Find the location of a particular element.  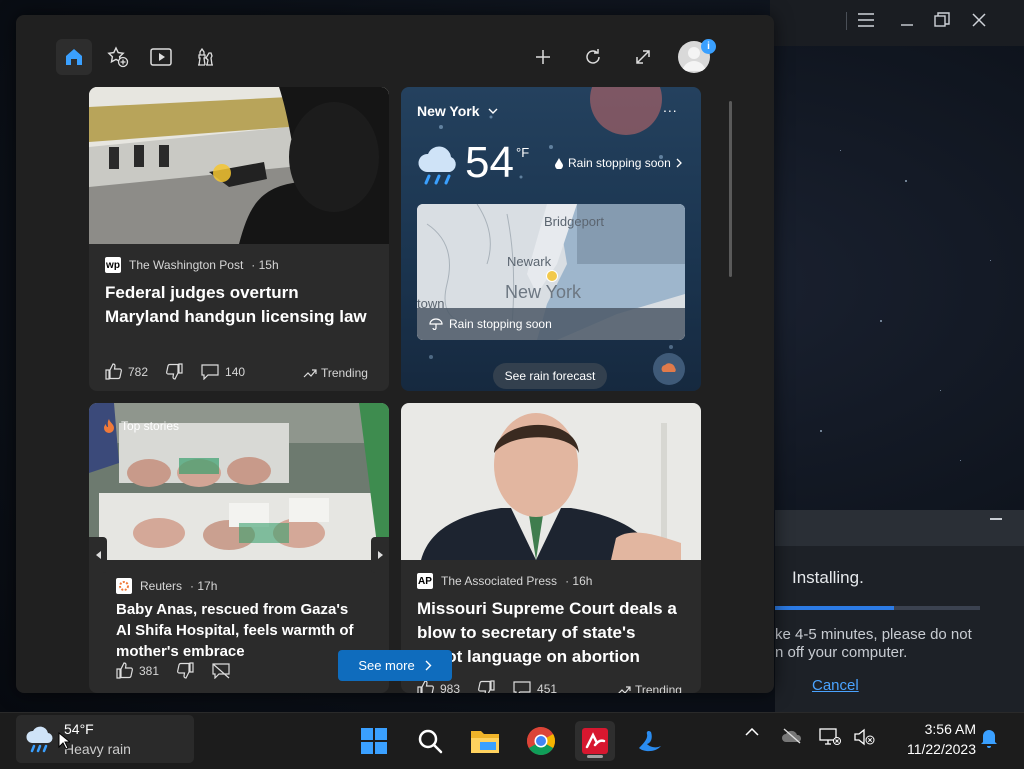

chrome-icon is located at coordinates (541, 741).